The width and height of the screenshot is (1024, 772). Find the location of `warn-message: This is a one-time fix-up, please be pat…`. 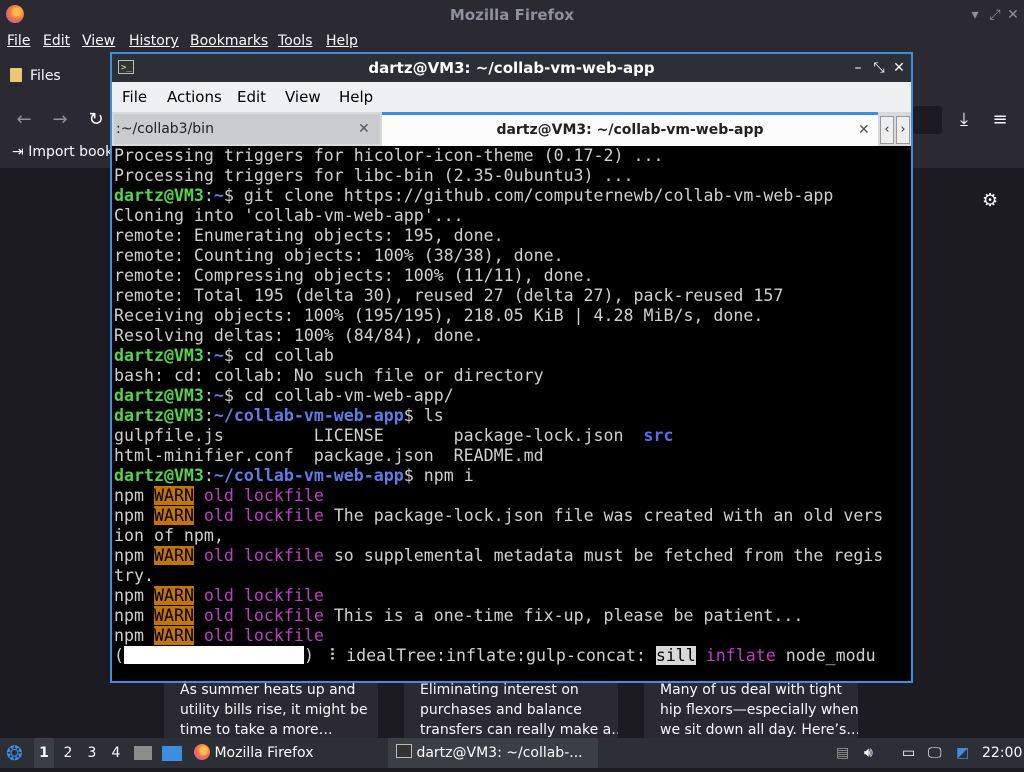

warn-message: This is a one-time fix-up, please be pat… is located at coordinates (563, 615).